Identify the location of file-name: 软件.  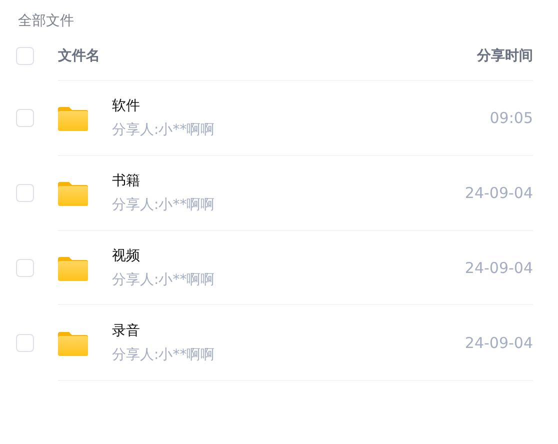
(163, 106).